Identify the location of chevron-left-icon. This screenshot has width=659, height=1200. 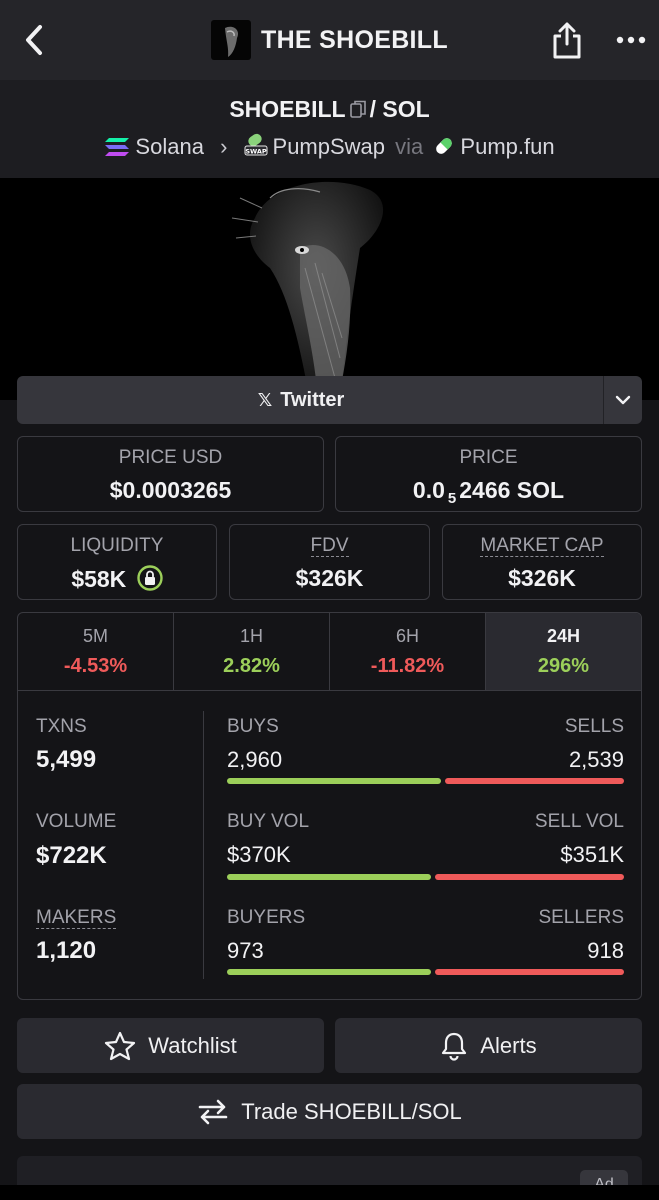
(34, 40).